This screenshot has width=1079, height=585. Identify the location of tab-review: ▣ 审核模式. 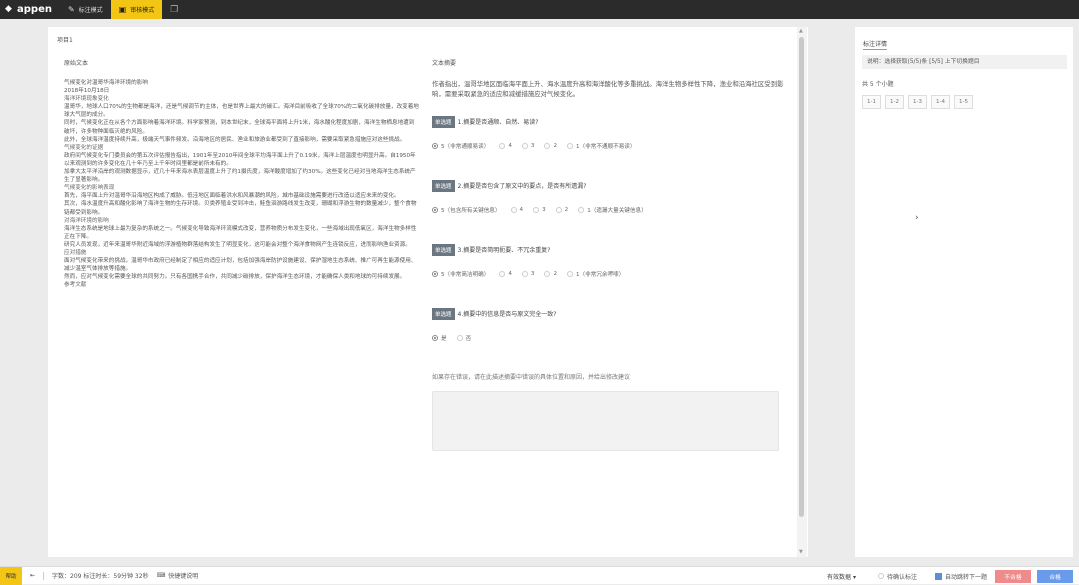
(136, 9).